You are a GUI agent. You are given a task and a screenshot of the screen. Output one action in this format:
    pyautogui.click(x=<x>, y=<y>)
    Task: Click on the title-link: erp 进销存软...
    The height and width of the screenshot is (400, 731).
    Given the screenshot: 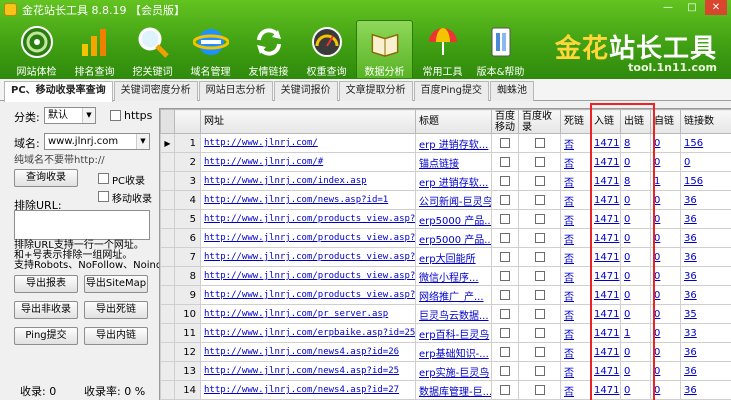 What is the action you would take?
    pyautogui.click(x=453, y=143)
    